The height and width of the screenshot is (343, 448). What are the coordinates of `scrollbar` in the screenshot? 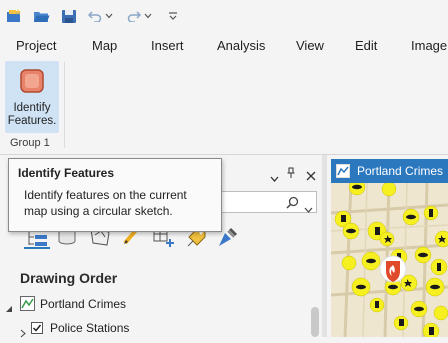 It's located at (315, 322).